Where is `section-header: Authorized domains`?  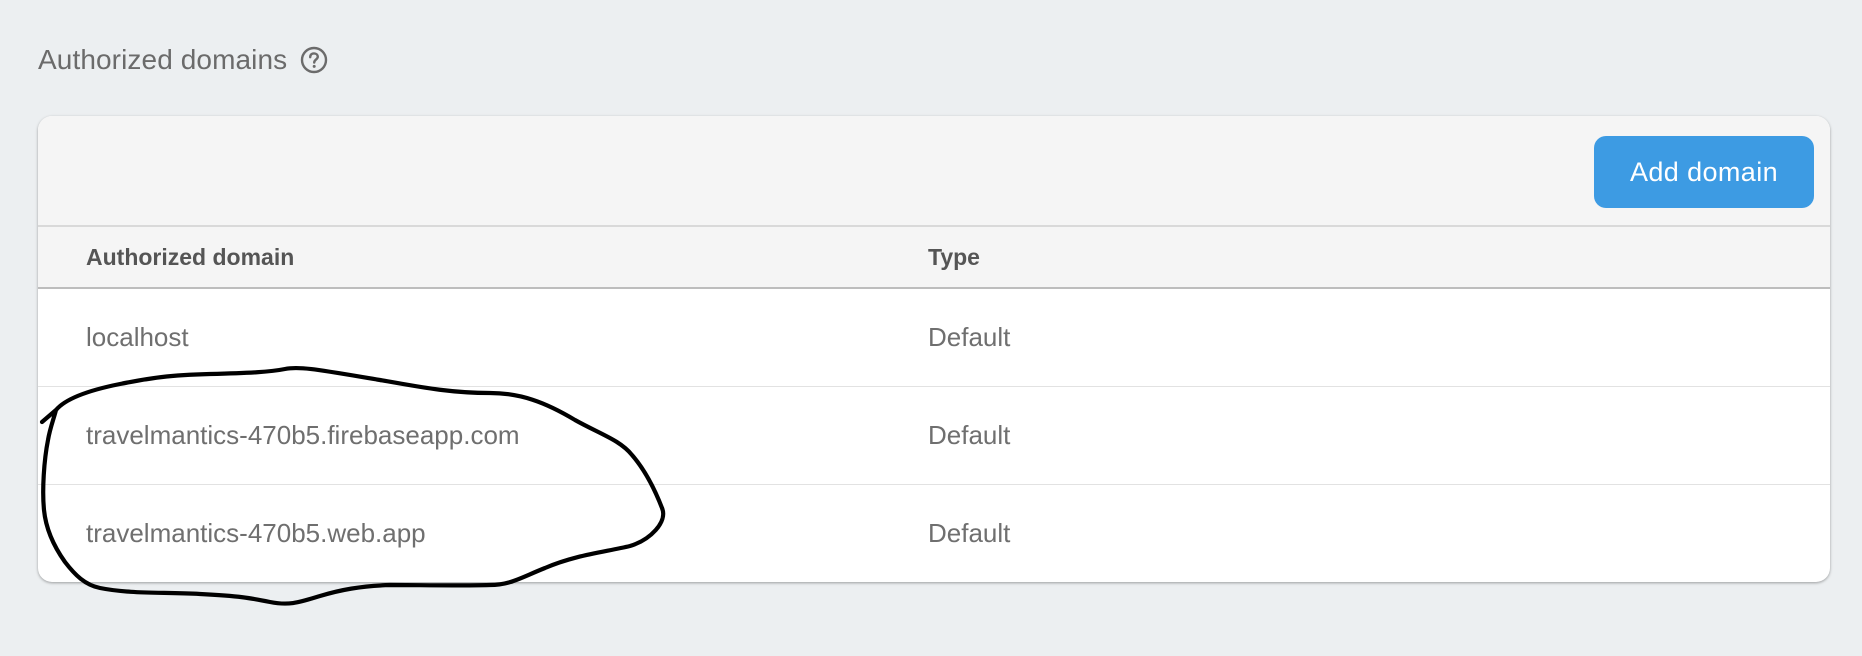 section-header: Authorized domains is located at coordinates (183, 60).